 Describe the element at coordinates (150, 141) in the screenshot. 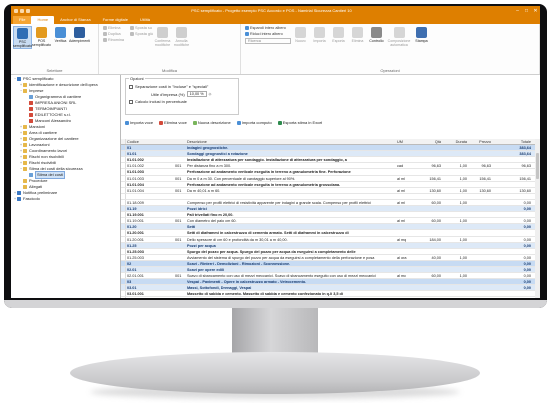

I see `col-codice: Codice` at that location.